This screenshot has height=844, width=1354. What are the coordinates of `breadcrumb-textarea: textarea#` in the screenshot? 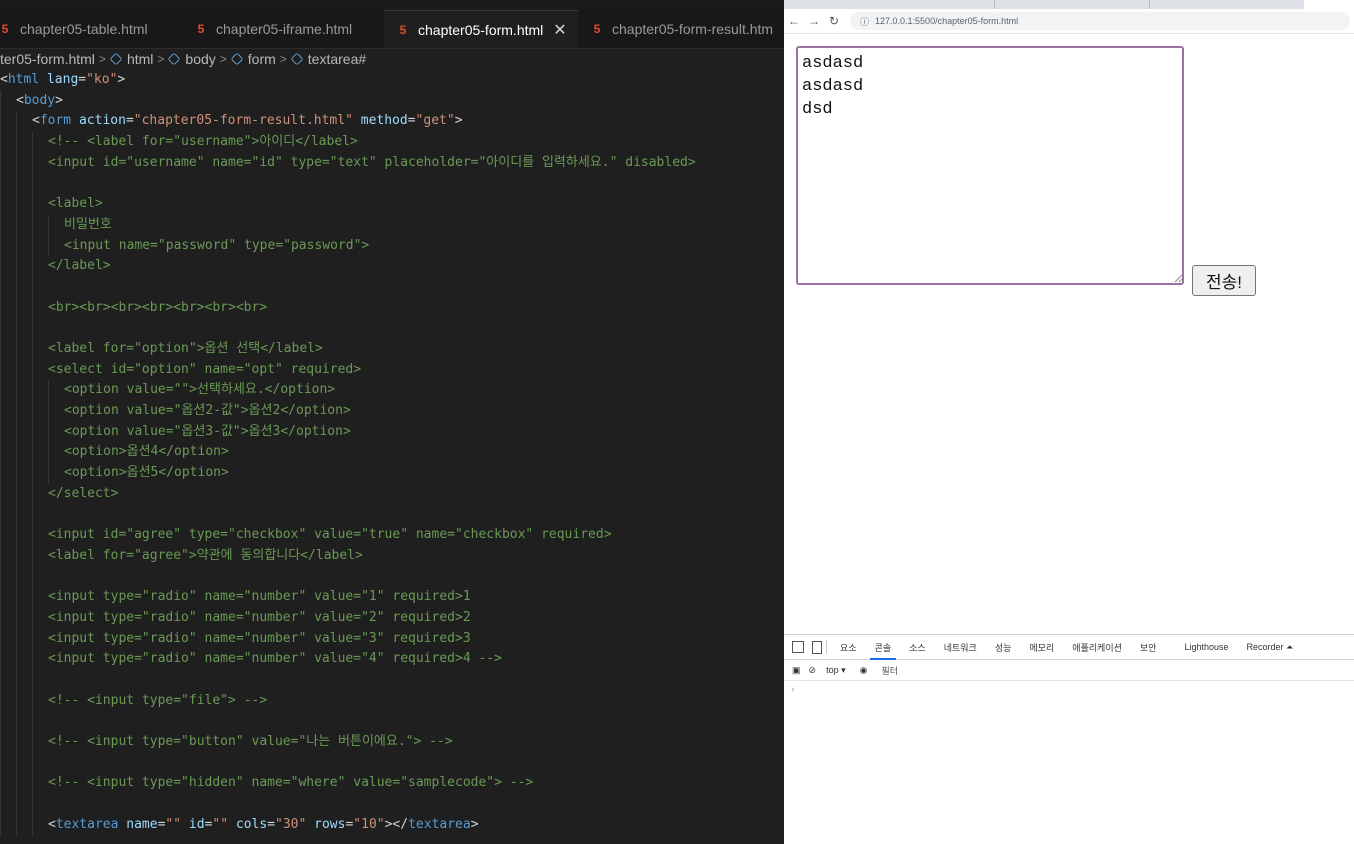 It's located at (328, 59).